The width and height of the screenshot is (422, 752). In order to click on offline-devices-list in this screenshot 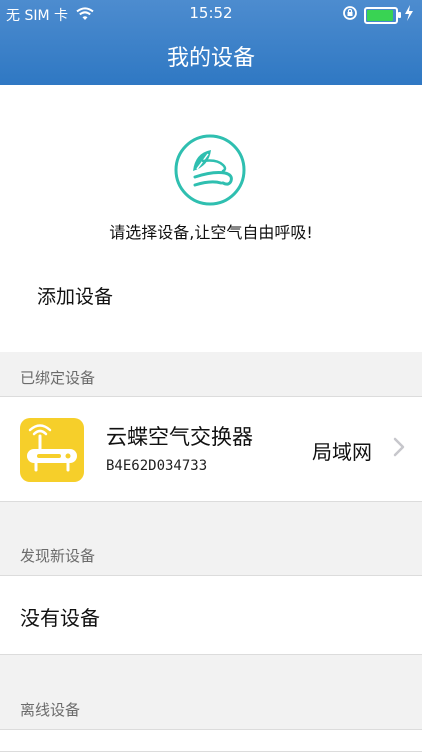, I will do `click(211, 740)`.